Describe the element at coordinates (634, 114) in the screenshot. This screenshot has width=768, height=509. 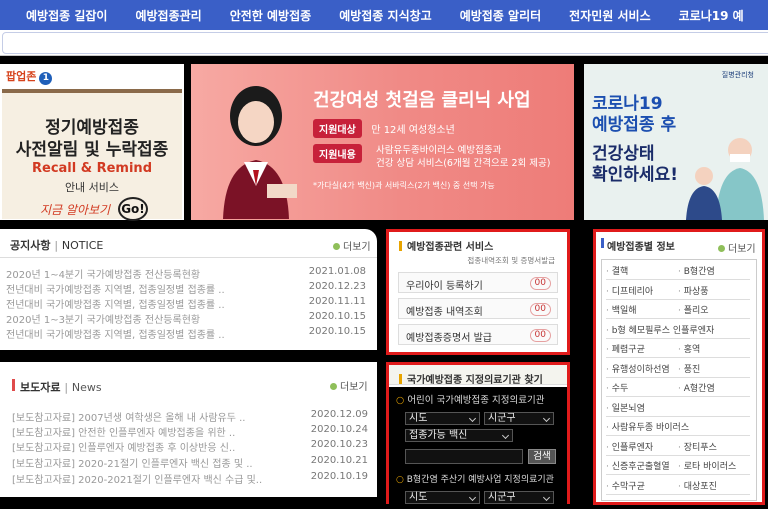
I see `covid-title: 코로나19 예방접종 후` at that location.